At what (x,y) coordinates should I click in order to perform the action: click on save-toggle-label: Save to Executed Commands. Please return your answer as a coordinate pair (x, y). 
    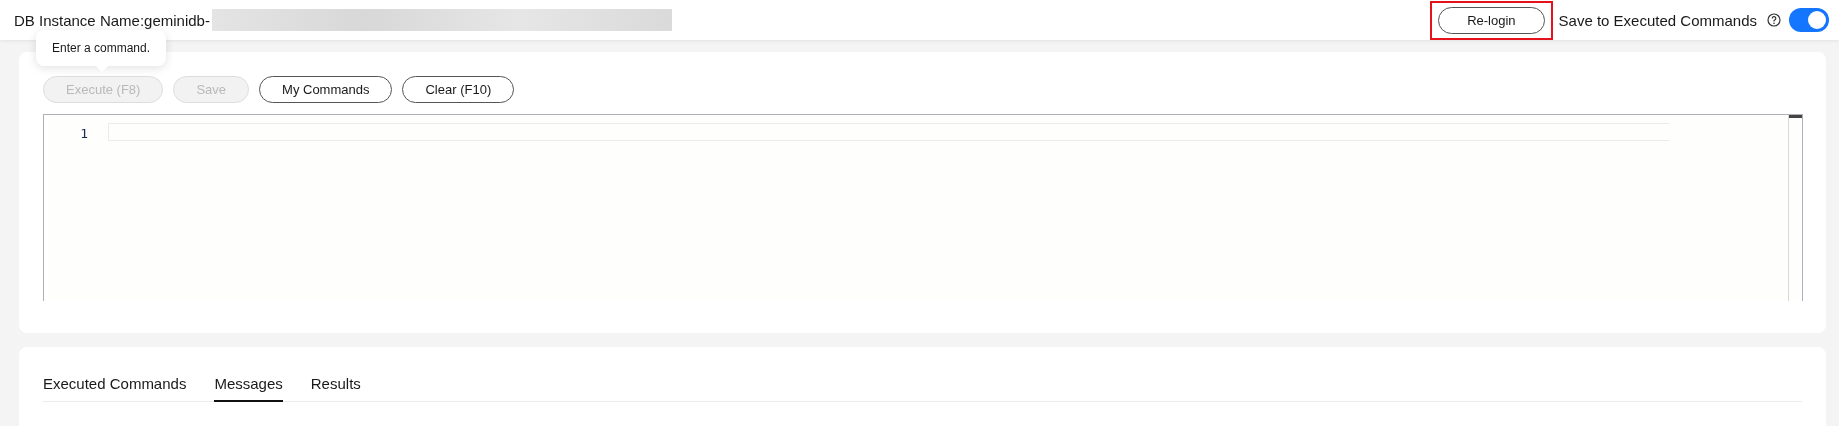
    Looking at the image, I should click on (1657, 20).